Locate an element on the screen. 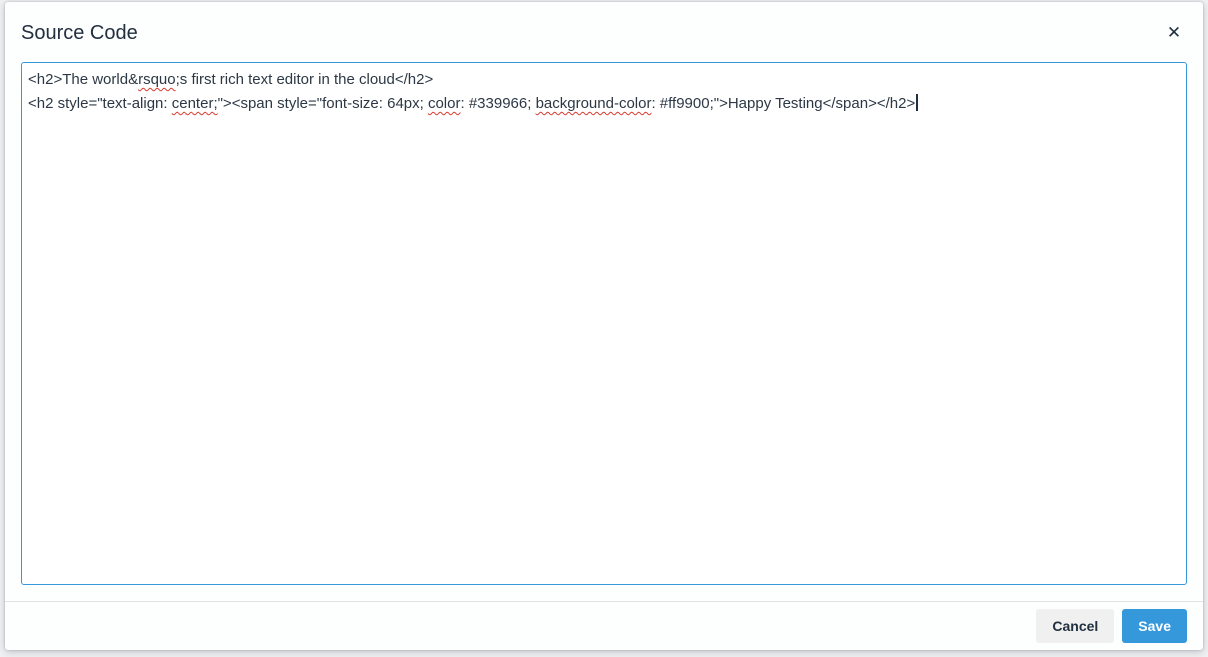  misspelled-word: color is located at coordinates (444, 103).